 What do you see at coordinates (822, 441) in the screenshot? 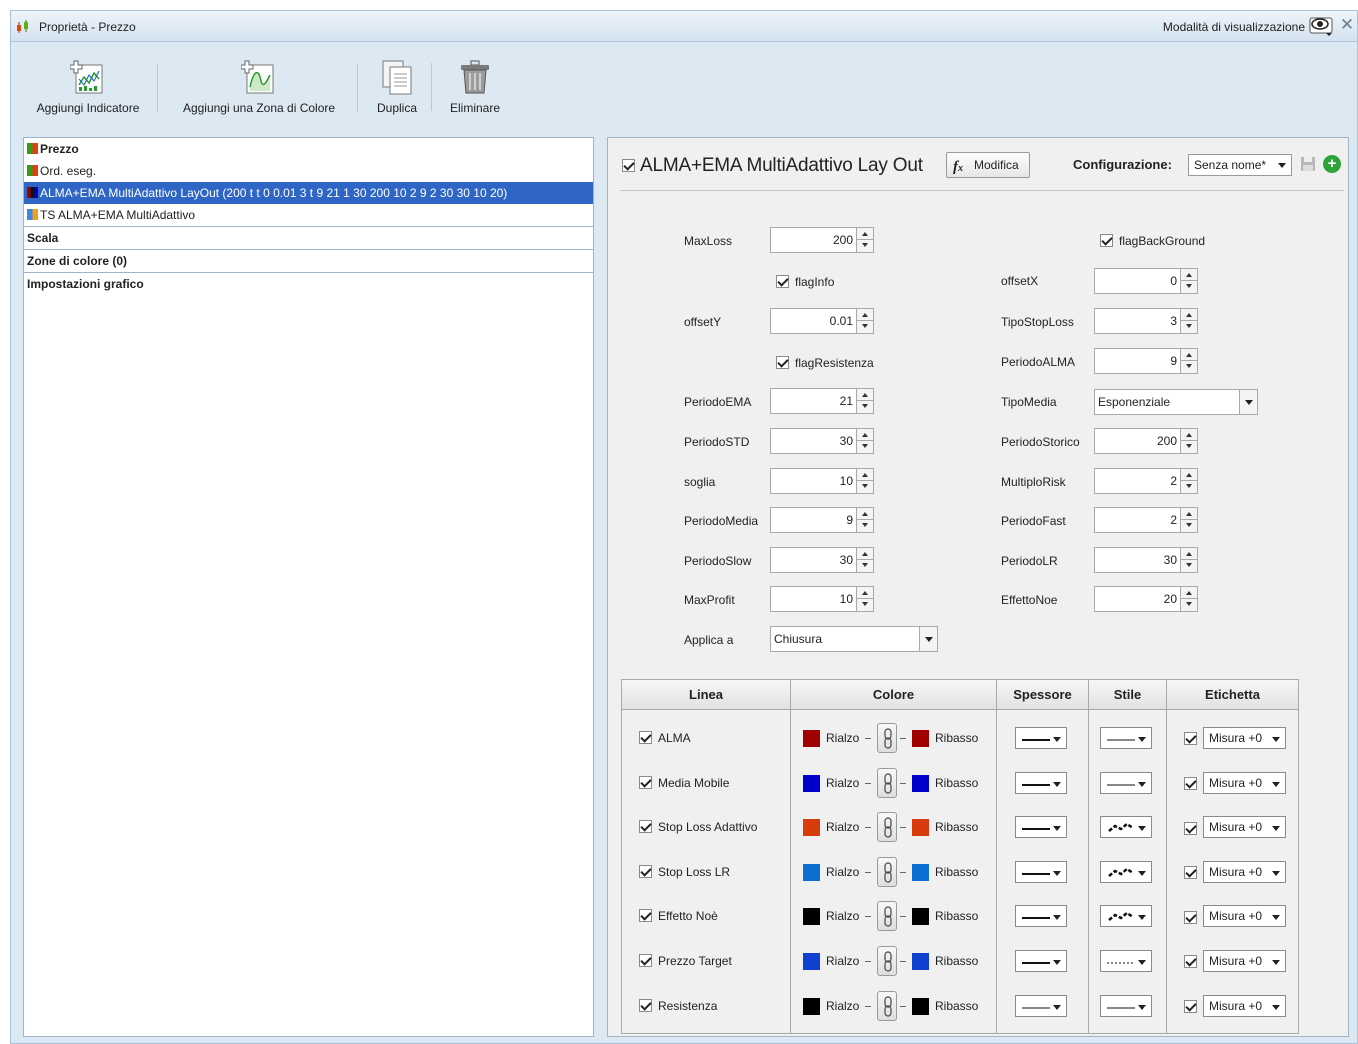
I see `param-periodostd-input: 30` at bounding box center [822, 441].